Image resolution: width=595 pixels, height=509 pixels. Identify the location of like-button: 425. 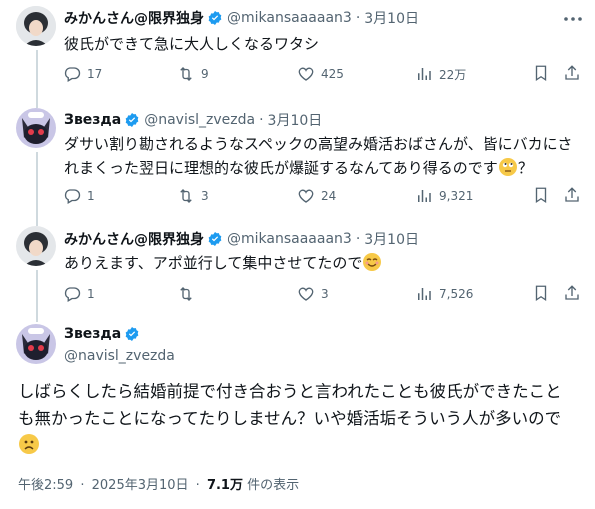
(320, 74).